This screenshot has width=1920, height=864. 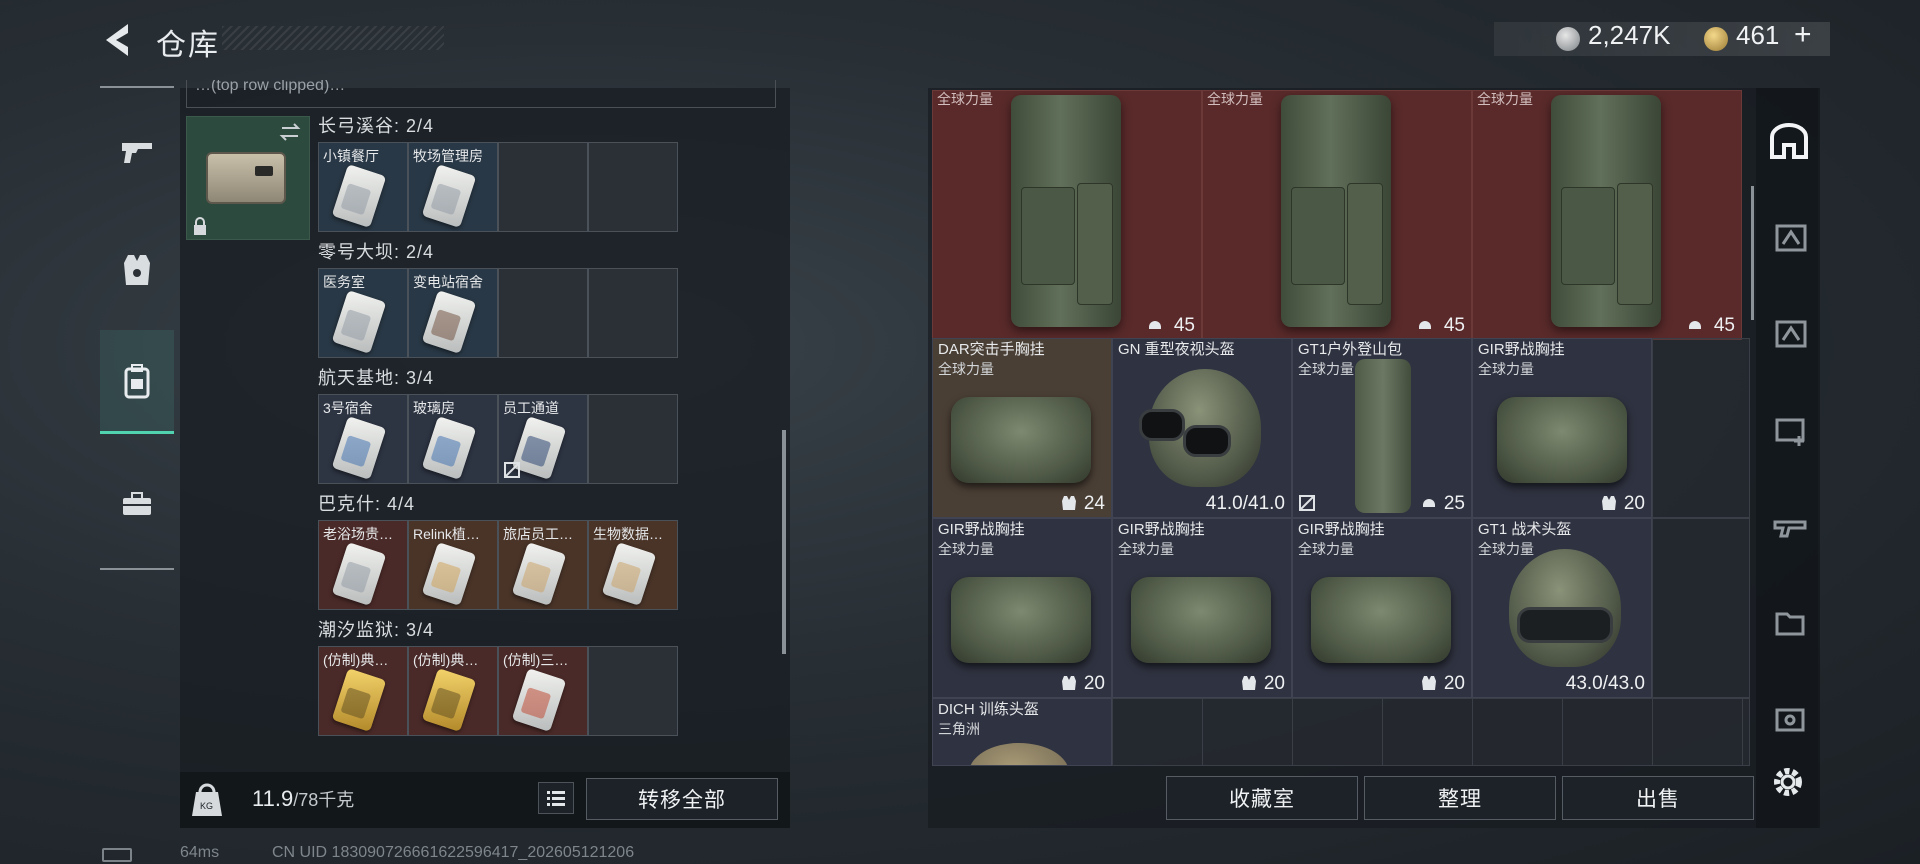 What do you see at coordinates (1562, 608) in the screenshot?
I see `stash-item: GT1 战术头盔 全球力量 43.0/43.0` at bounding box center [1562, 608].